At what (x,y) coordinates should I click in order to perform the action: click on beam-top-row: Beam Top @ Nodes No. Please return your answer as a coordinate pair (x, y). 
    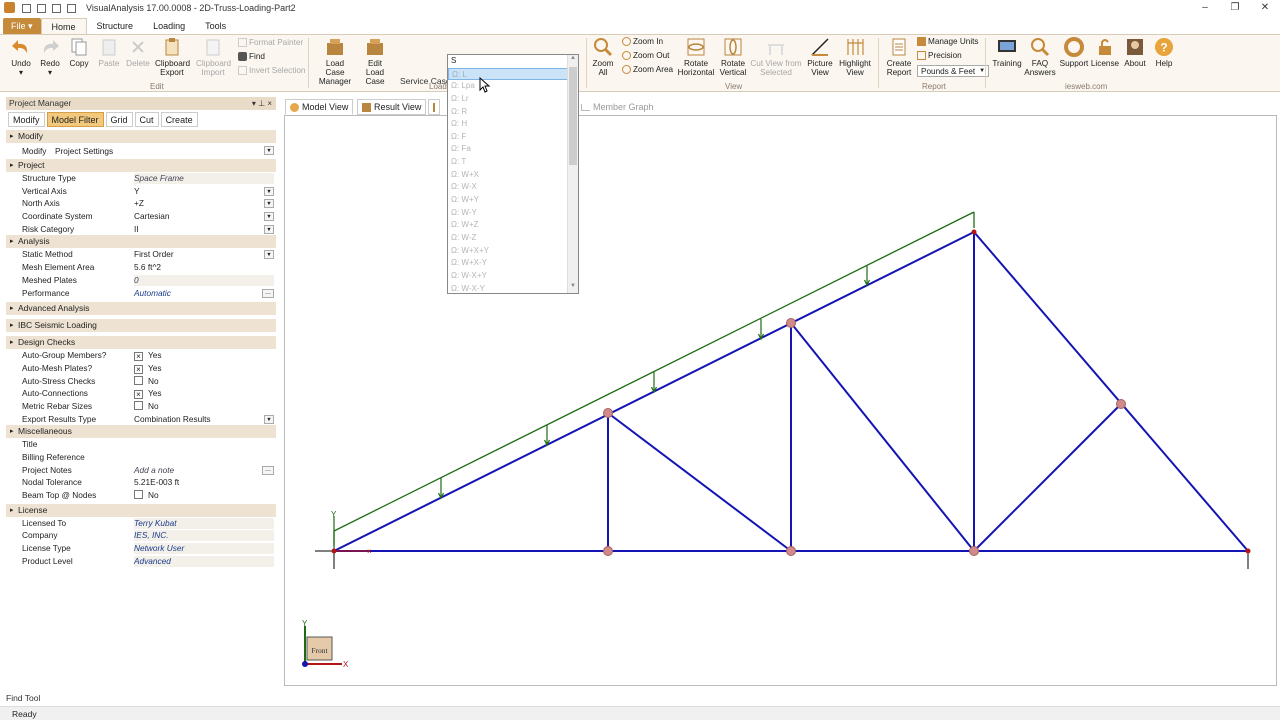
    Looking at the image, I should click on (141, 495).